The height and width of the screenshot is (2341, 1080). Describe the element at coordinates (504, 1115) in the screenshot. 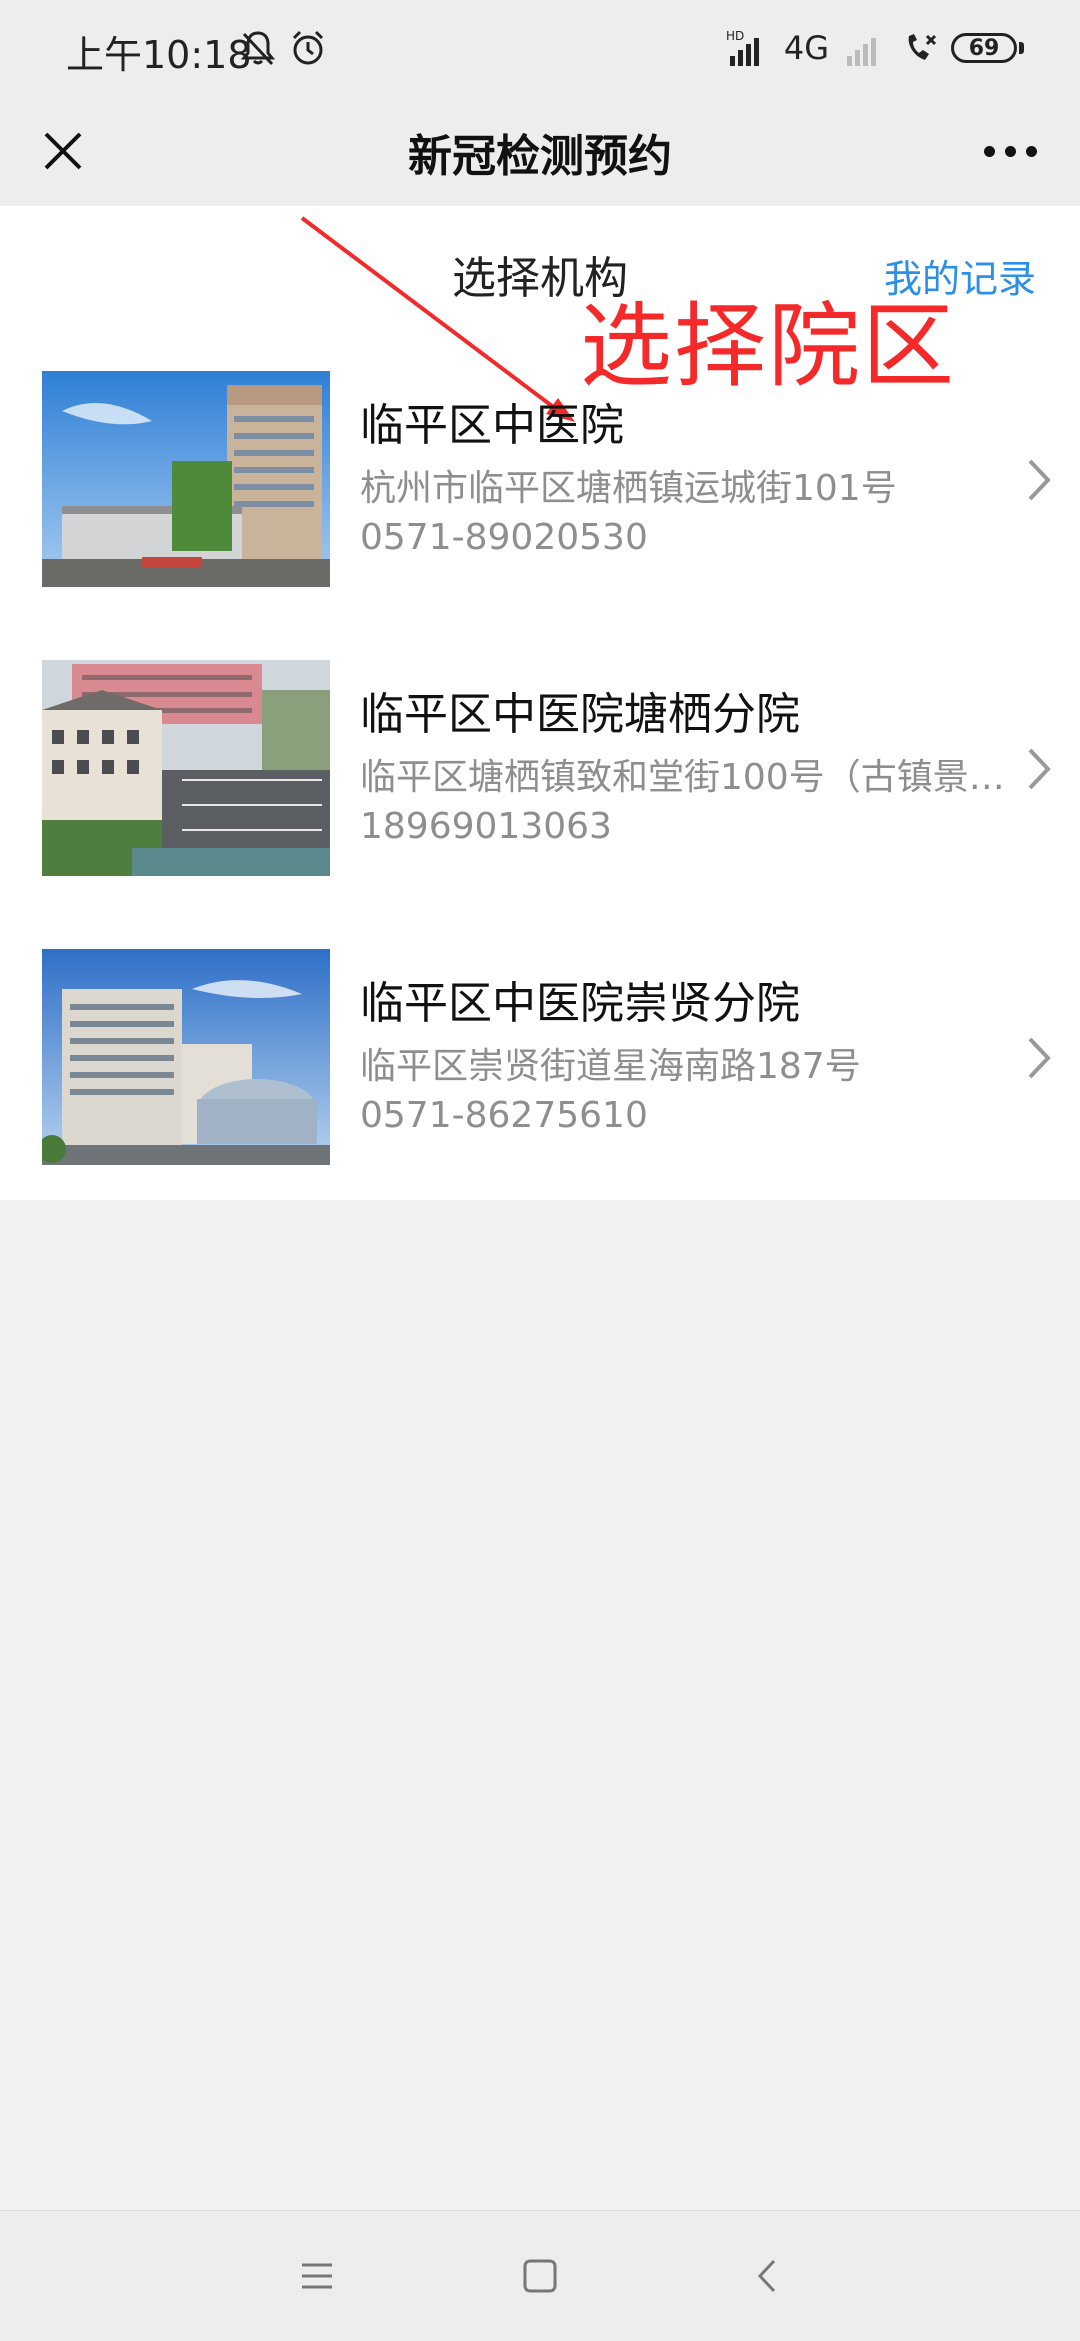

I see `hospital-phone: 0571-86275610` at that location.